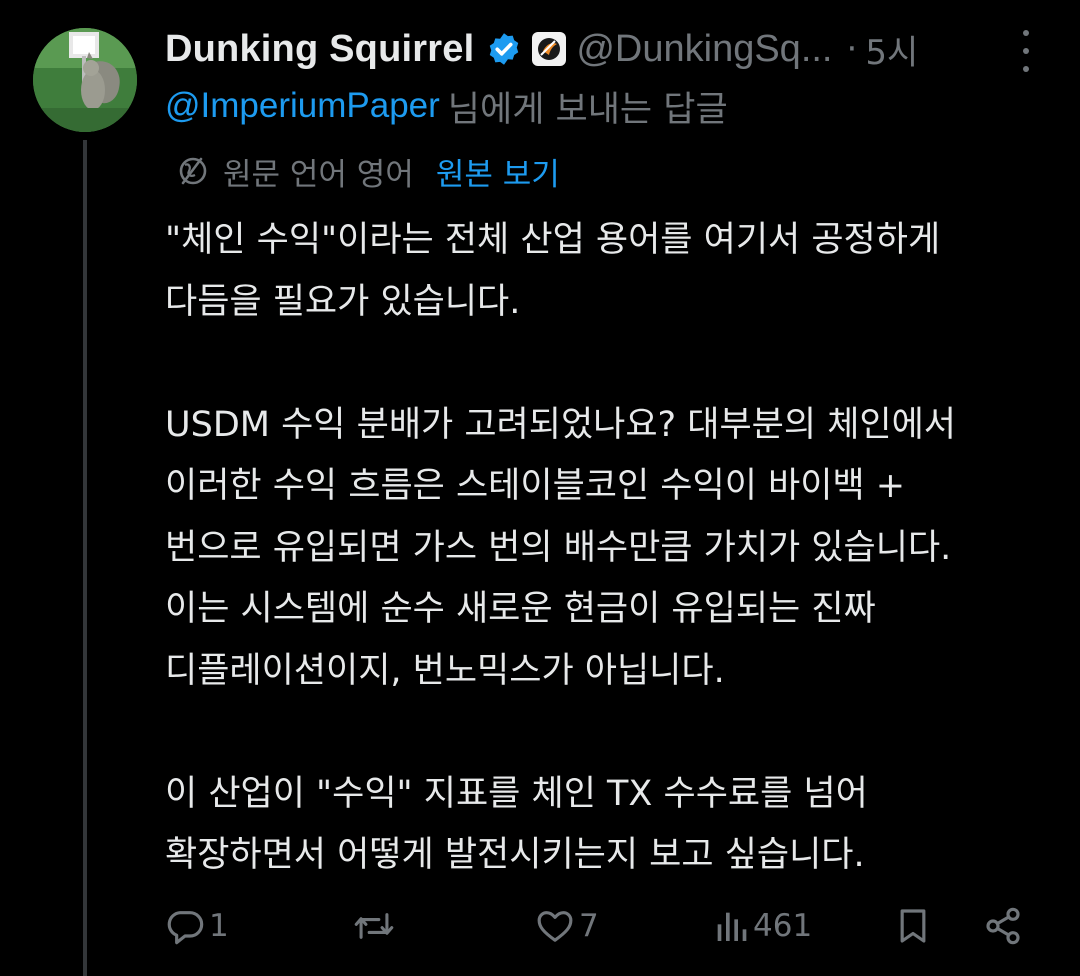 This screenshot has height=976, width=1080. Describe the element at coordinates (504, 49) in the screenshot. I see `verified-badge-icon` at that location.